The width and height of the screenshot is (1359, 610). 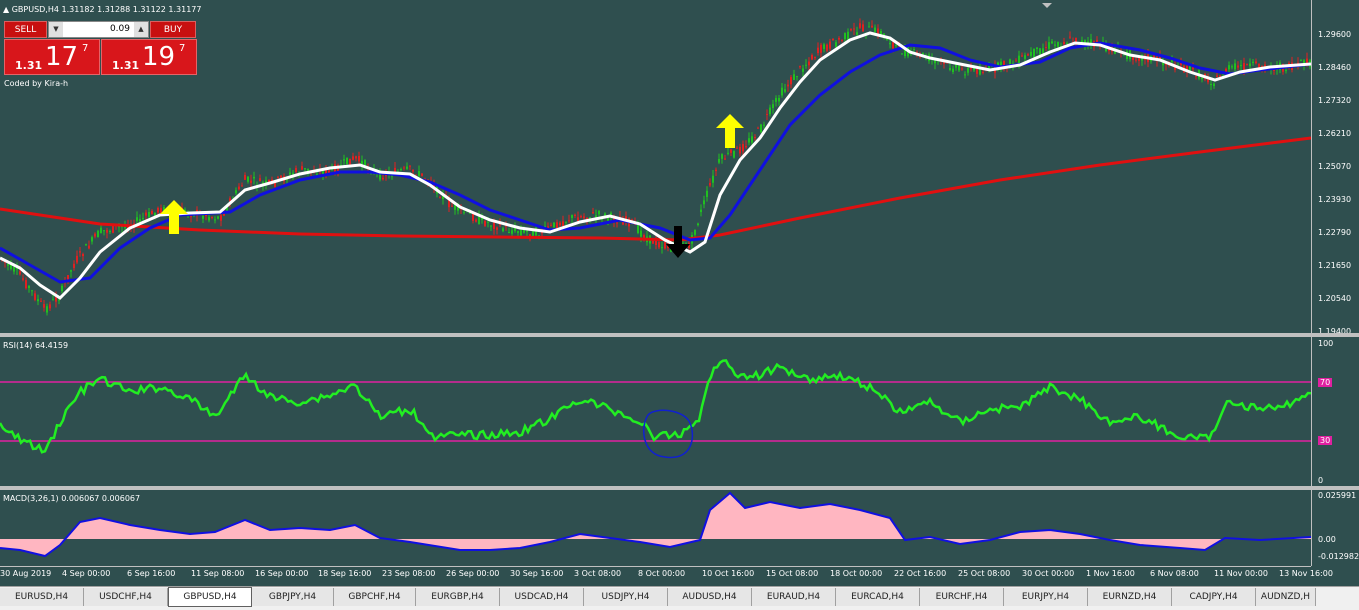 What do you see at coordinates (626, 597) in the screenshot?
I see `chart-tab: USDJPY,H4` at bounding box center [626, 597].